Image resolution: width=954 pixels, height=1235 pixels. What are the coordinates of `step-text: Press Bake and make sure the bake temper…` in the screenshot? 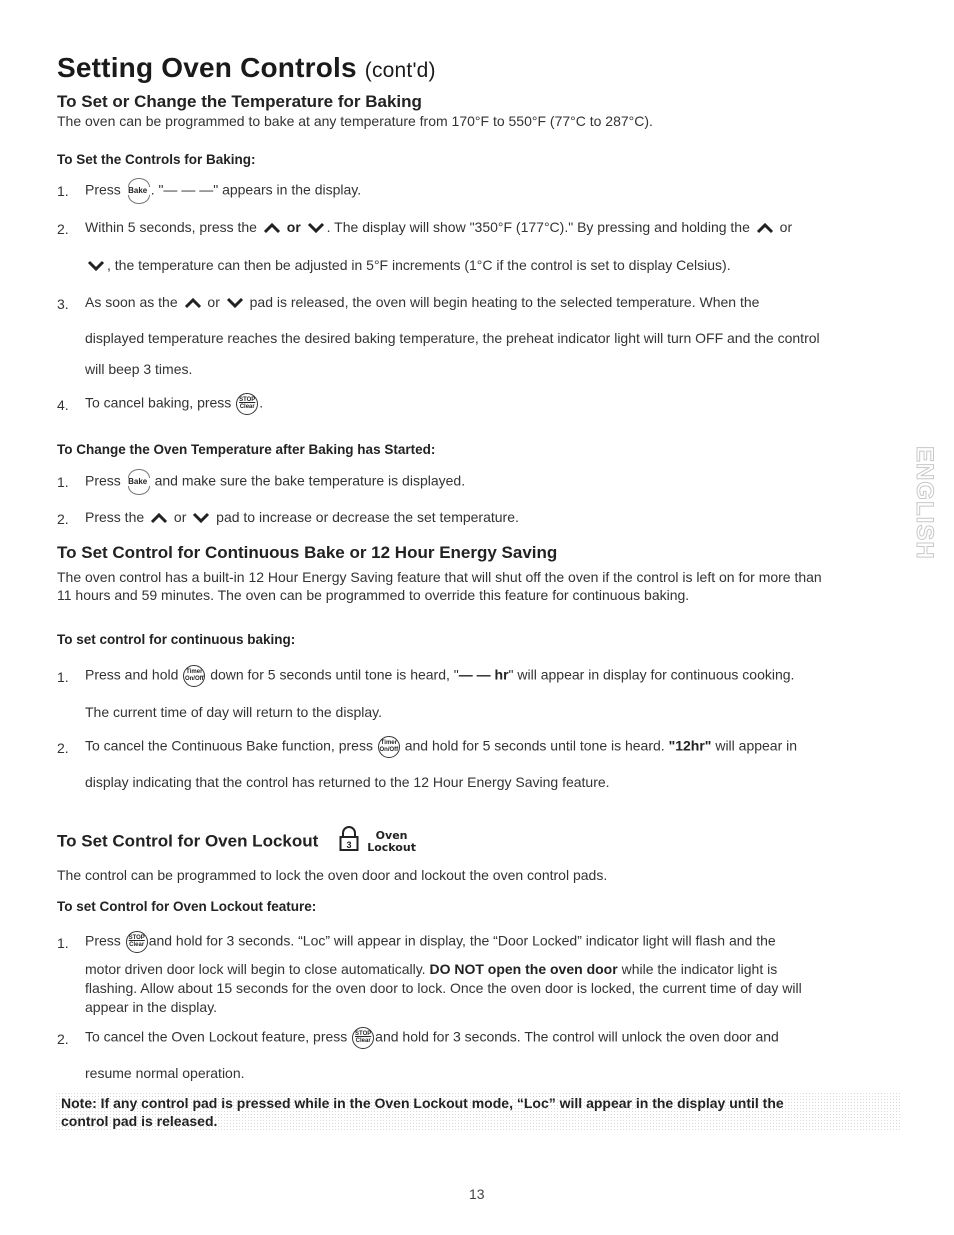 It's located at (275, 482).